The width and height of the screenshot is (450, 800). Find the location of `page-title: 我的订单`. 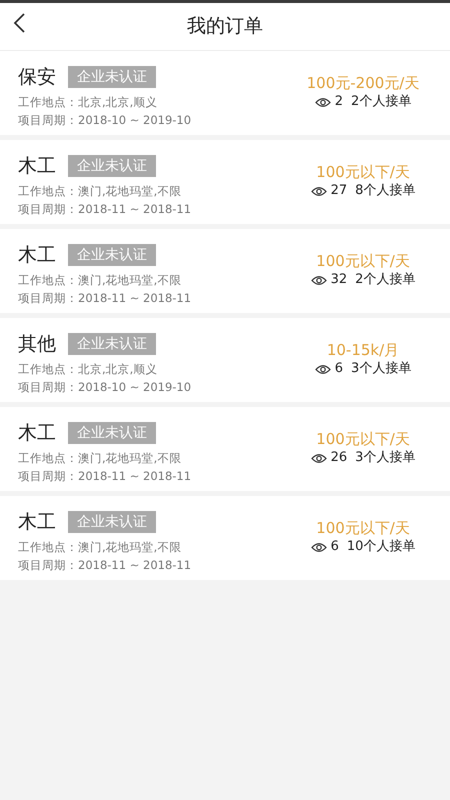

page-title: 我的订单 is located at coordinates (225, 27).